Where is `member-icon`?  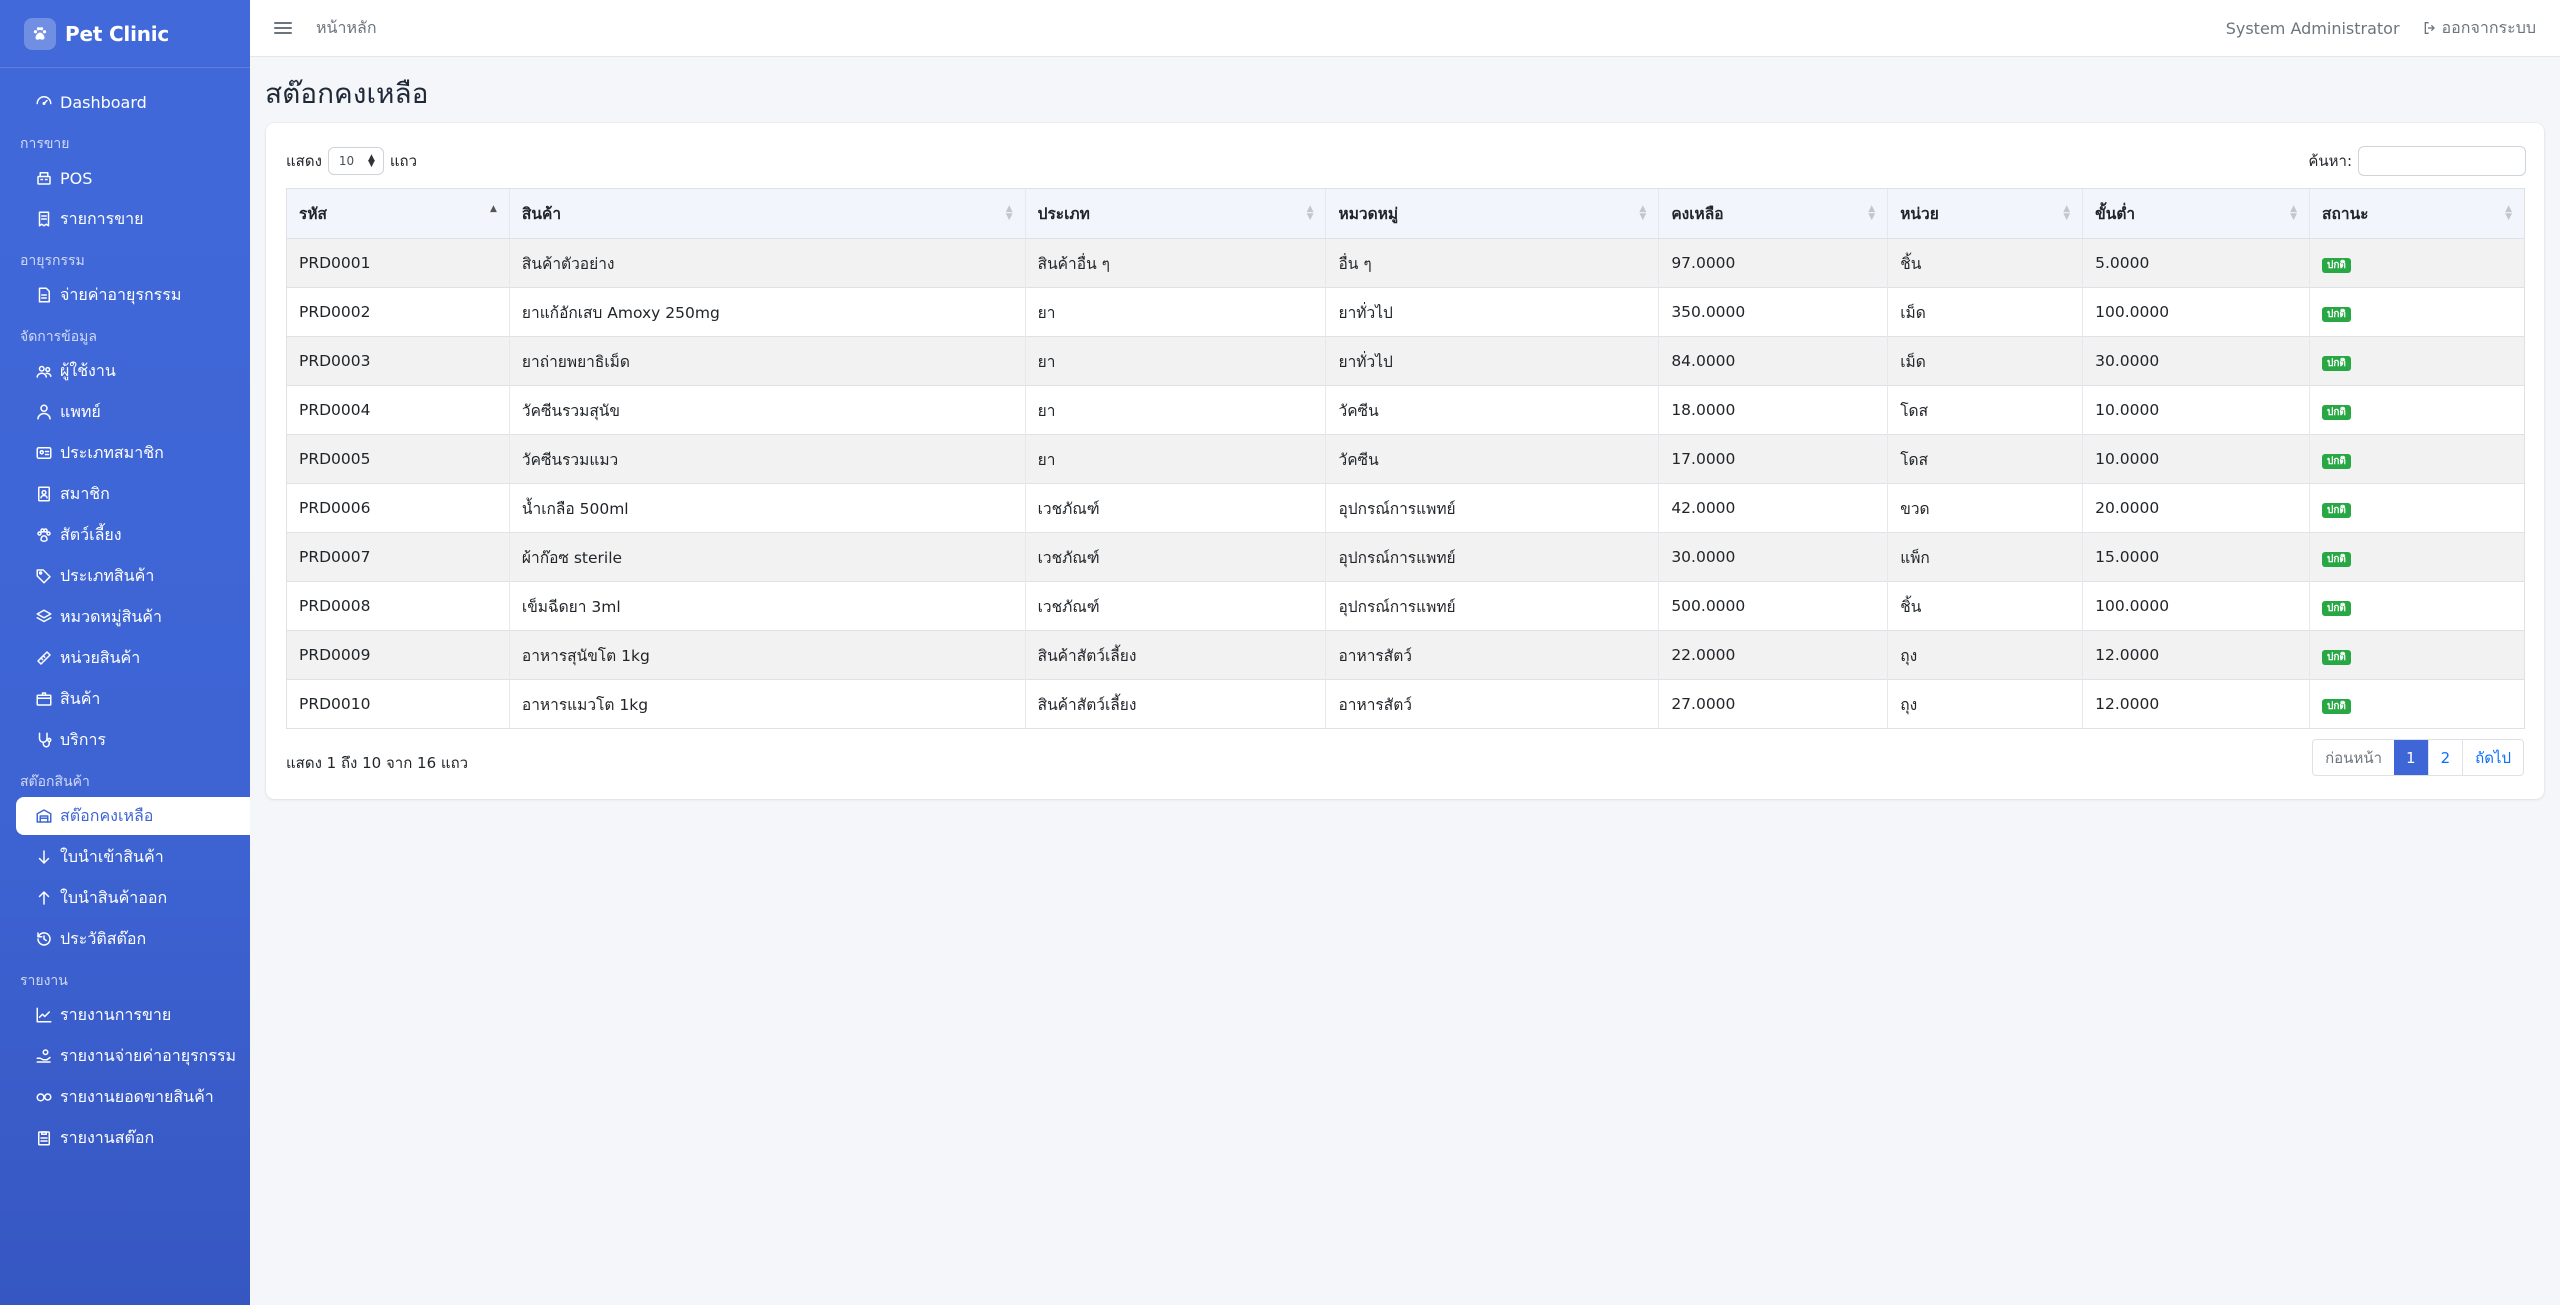
member-icon is located at coordinates (44, 494).